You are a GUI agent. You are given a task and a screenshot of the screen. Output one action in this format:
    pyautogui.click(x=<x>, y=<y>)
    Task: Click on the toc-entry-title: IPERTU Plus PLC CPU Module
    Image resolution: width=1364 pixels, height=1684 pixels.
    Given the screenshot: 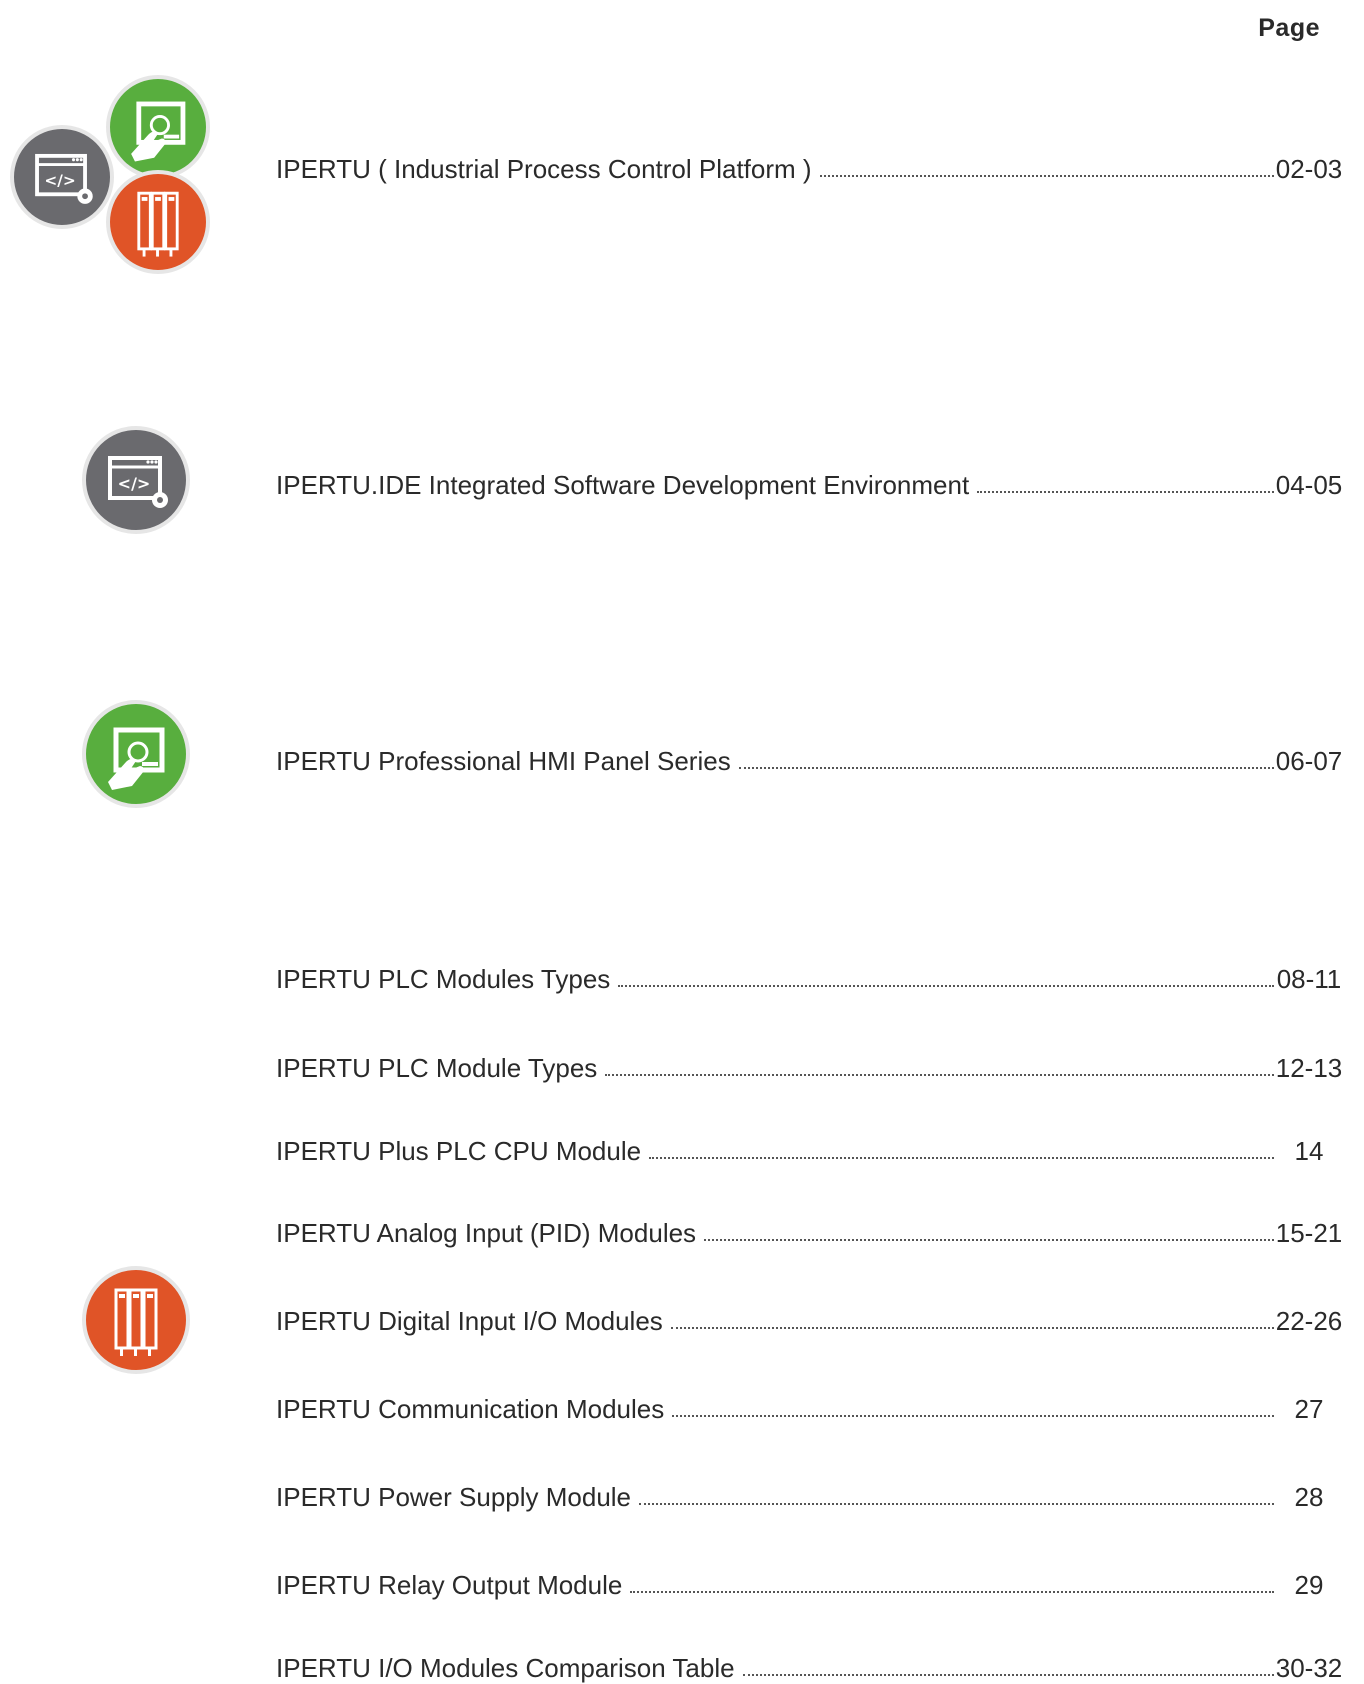 What is the action you would take?
    pyautogui.click(x=459, y=1151)
    